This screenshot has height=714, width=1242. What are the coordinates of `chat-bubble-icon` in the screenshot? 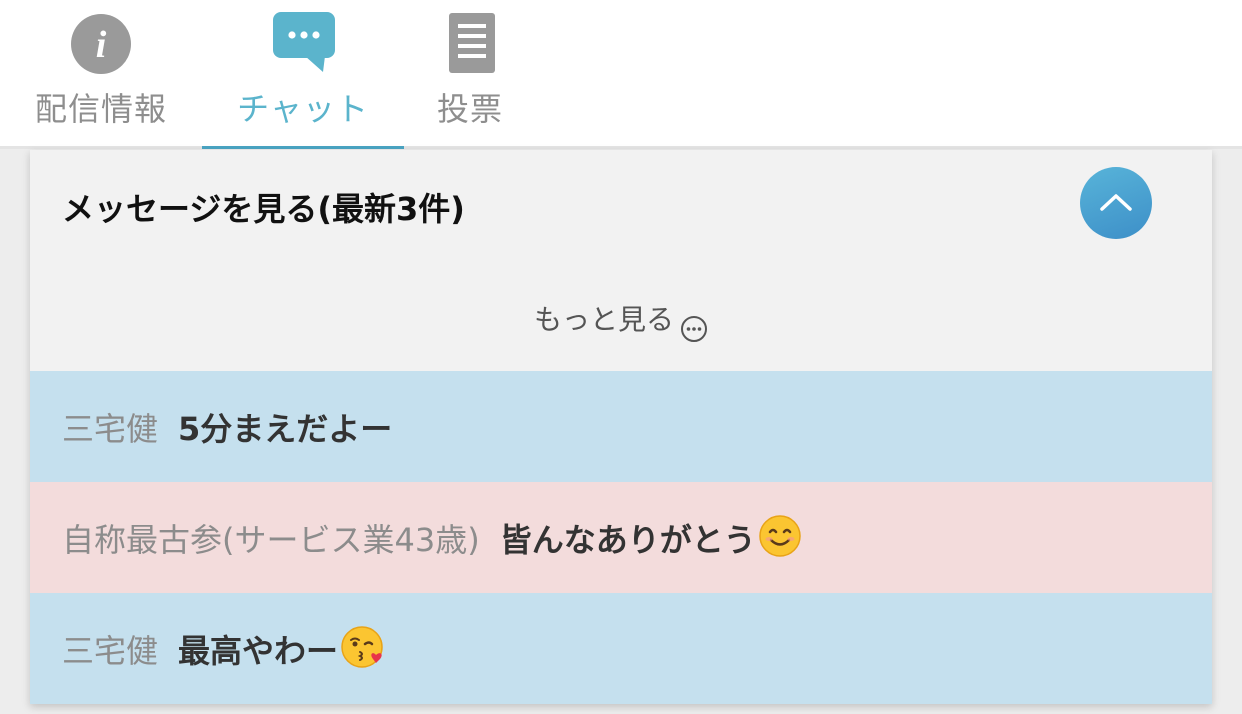 It's located at (304, 43).